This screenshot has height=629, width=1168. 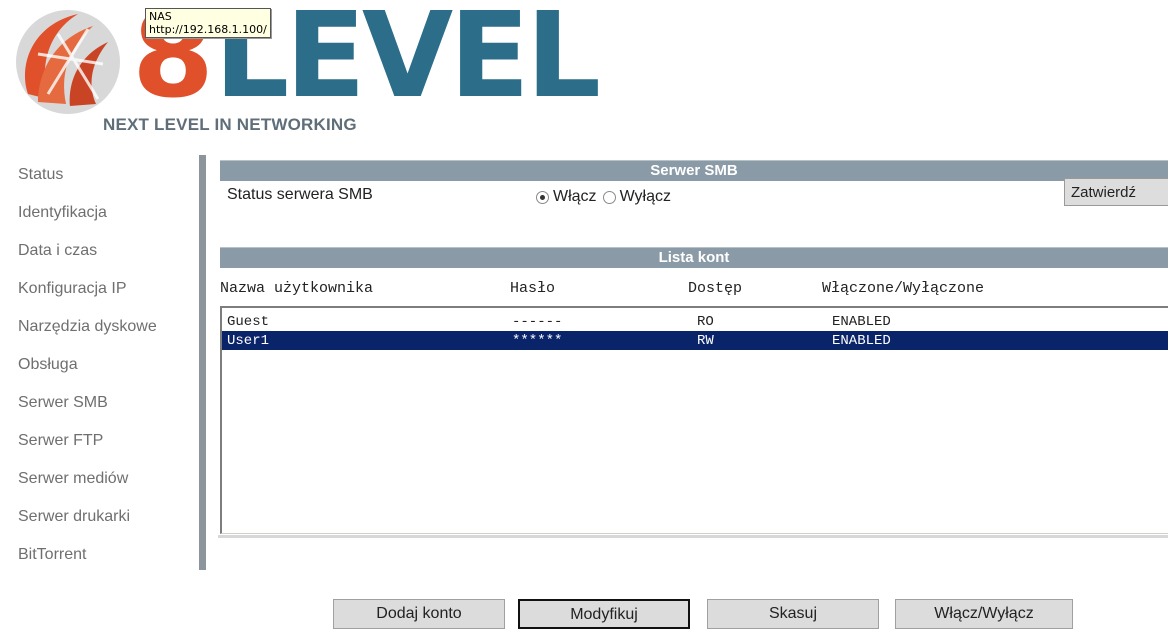 What do you see at coordinates (108, 481) in the screenshot?
I see `sidebar-item-serwer-mediow: Serwer mediów` at bounding box center [108, 481].